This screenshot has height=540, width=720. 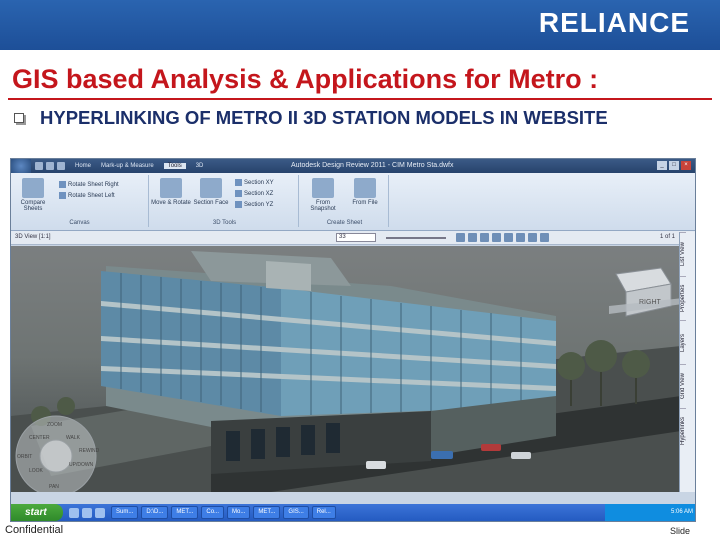 What do you see at coordinates (662, 165) in the screenshot?
I see `minimize-button: _` at bounding box center [662, 165].